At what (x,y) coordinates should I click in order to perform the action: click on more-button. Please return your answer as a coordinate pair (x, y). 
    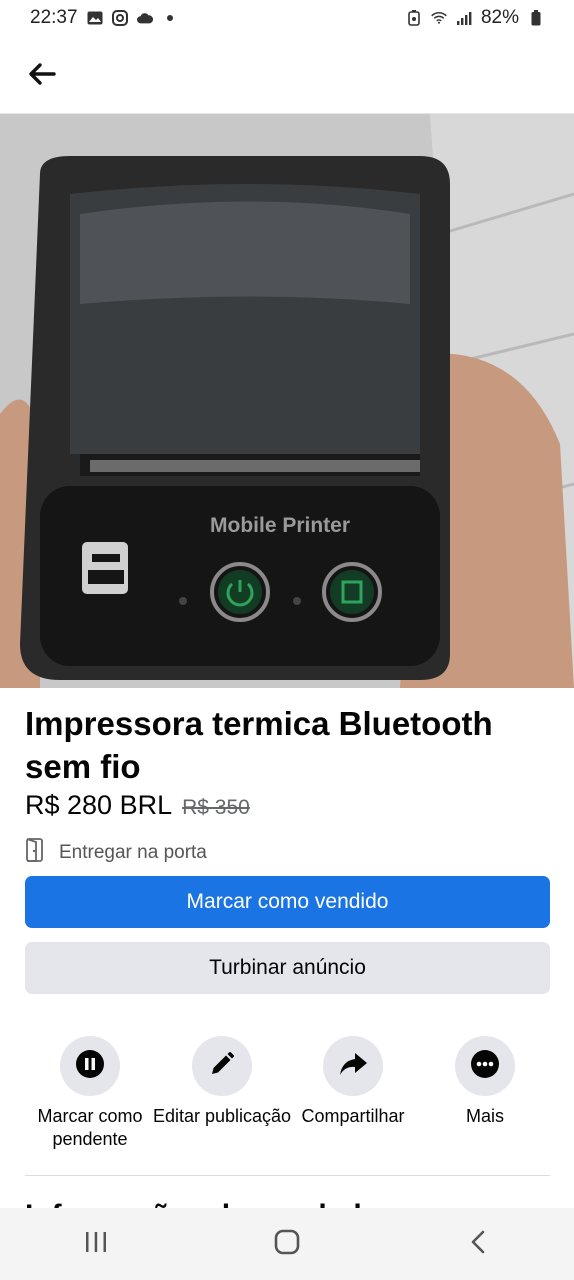
    Looking at the image, I should click on (485, 1066).